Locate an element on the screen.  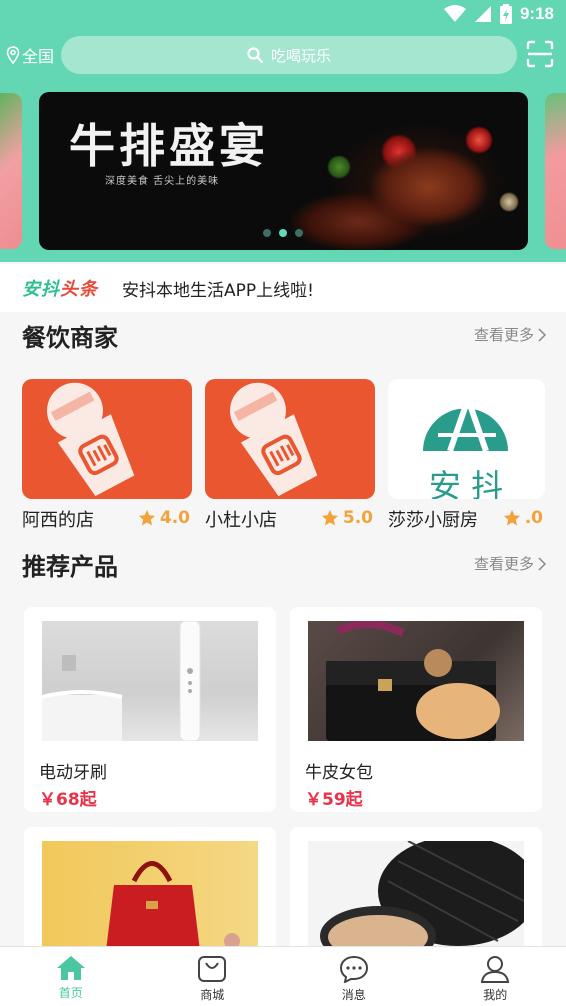
tab-profile: 我的 is located at coordinates (495, 976).